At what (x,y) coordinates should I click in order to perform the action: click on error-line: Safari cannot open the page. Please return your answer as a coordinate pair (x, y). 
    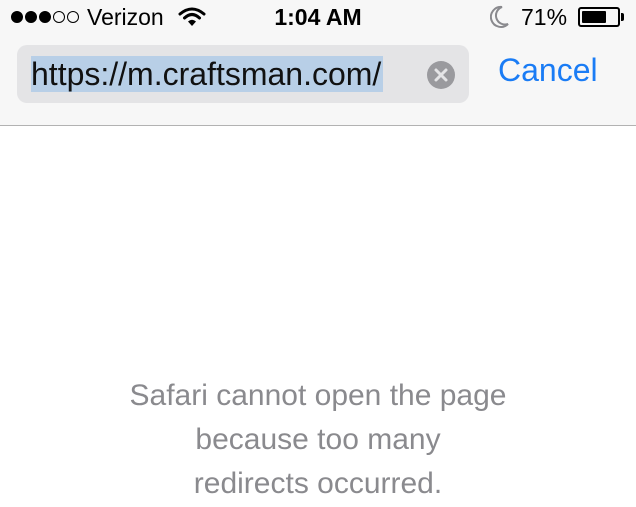
    Looking at the image, I should click on (318, 395).